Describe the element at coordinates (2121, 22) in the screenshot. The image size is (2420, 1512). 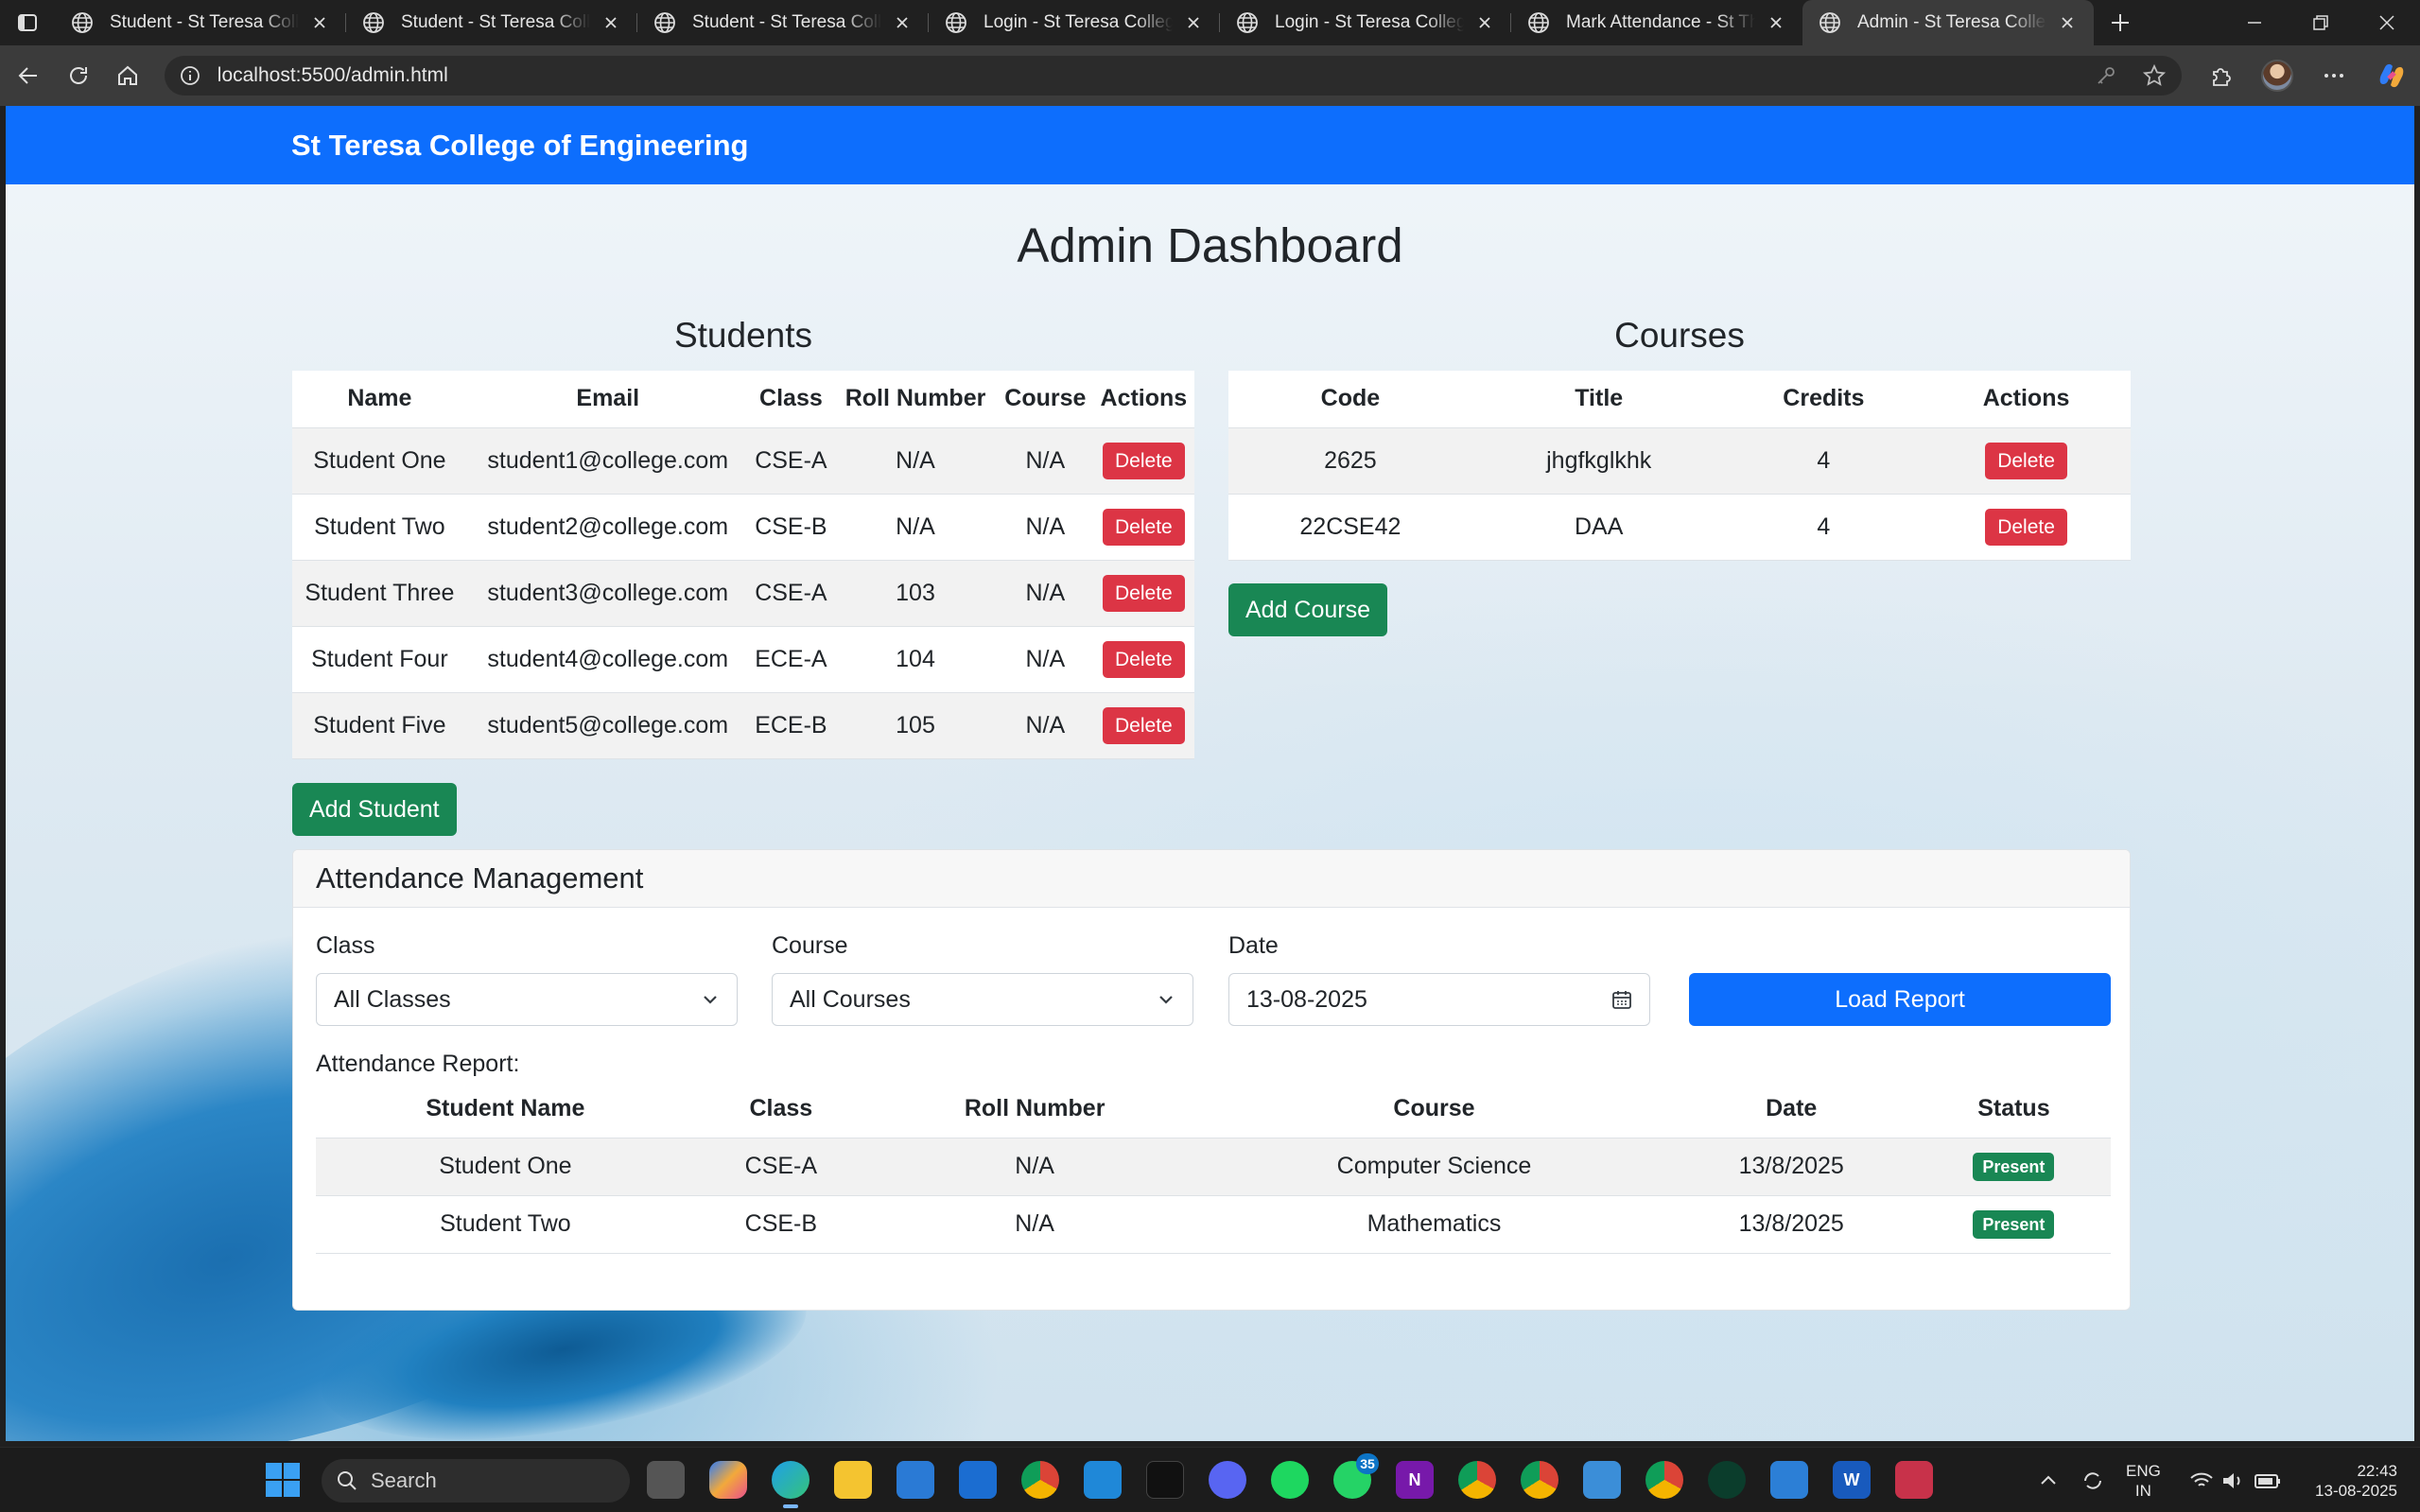
I see `new-tab-button` at that location.